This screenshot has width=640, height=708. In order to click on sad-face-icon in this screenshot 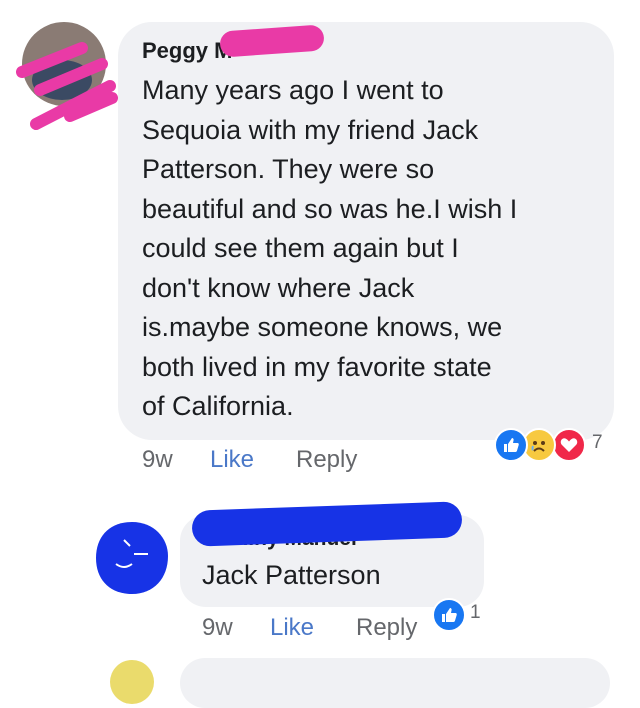, I will do `click(538, 446)`.